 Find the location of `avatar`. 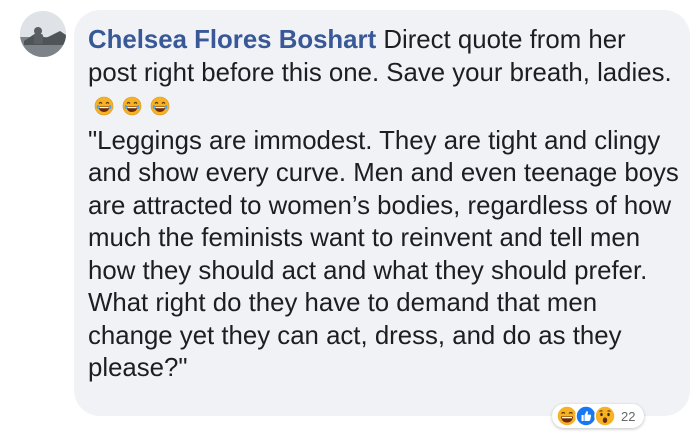

avatar is located at coordinates (43, 34).